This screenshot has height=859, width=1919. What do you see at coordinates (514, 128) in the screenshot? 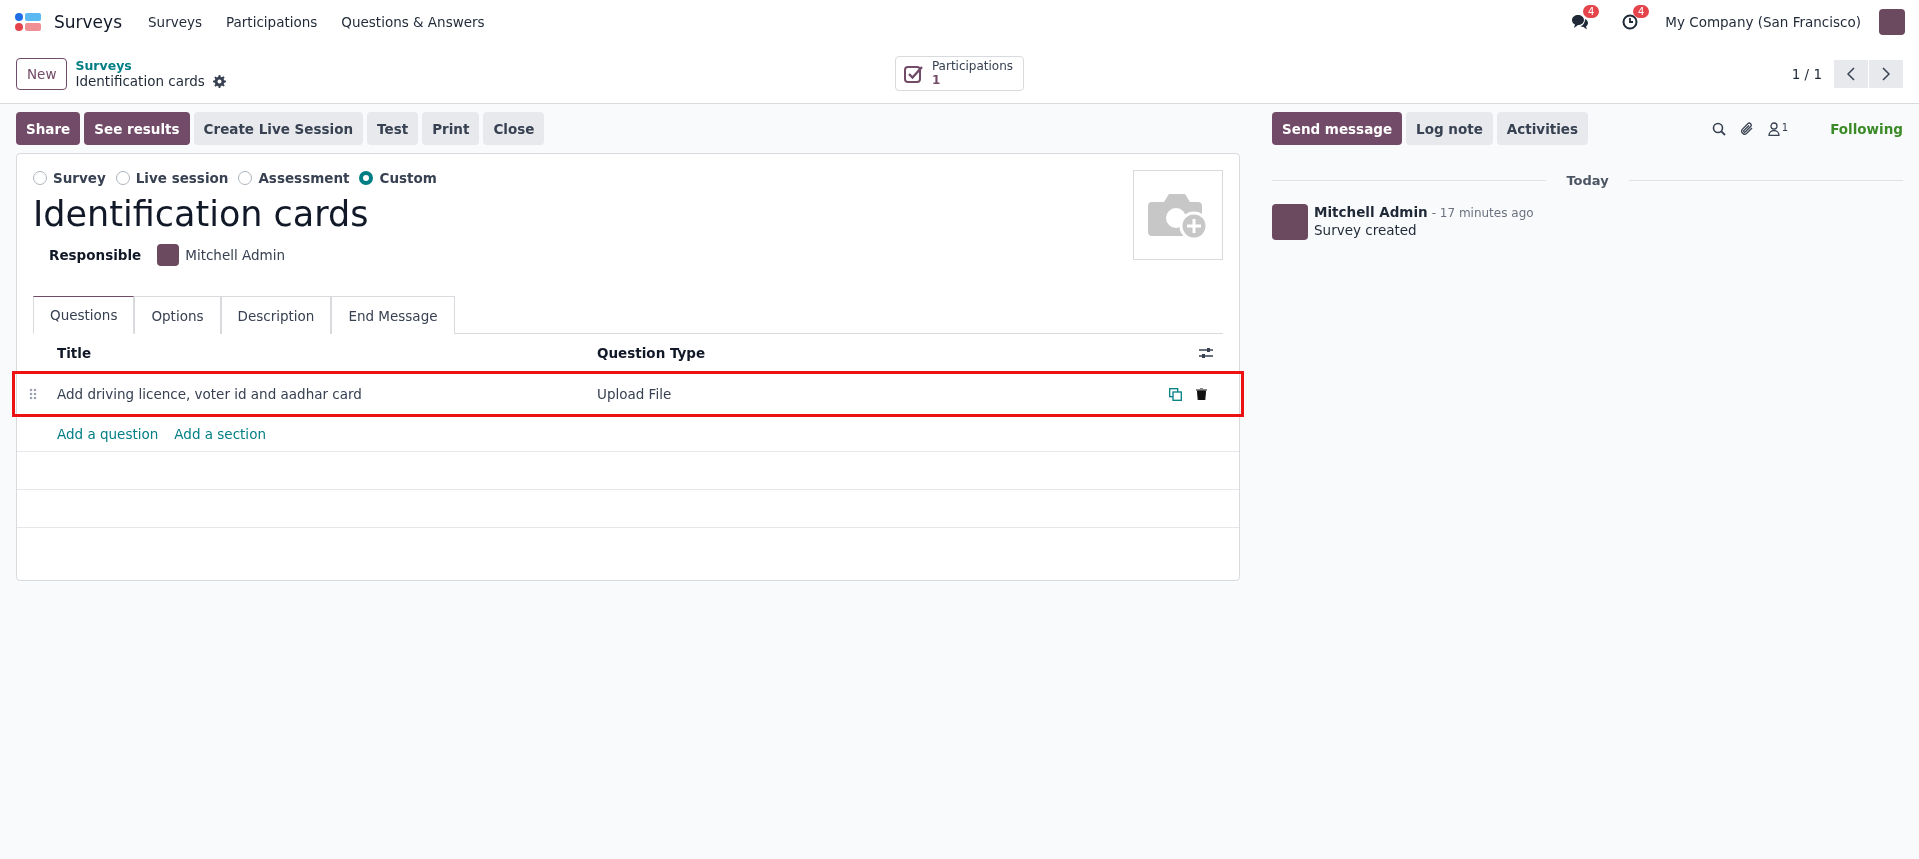
I see `action-button: Close` at bounding box center [514, 128].